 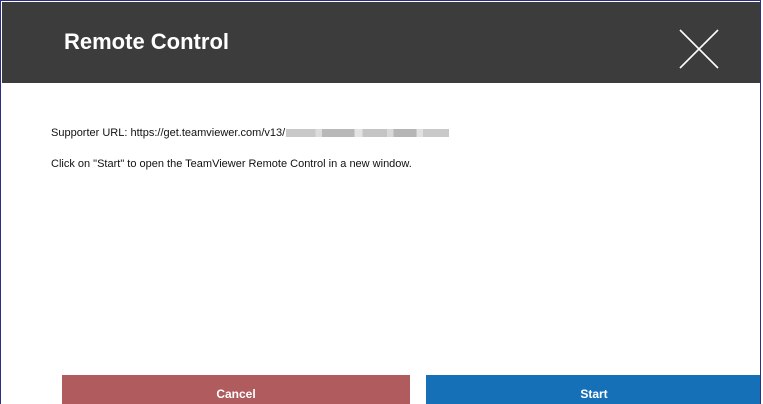 I want to click on start-button: Start, so click(x=593, y=389).